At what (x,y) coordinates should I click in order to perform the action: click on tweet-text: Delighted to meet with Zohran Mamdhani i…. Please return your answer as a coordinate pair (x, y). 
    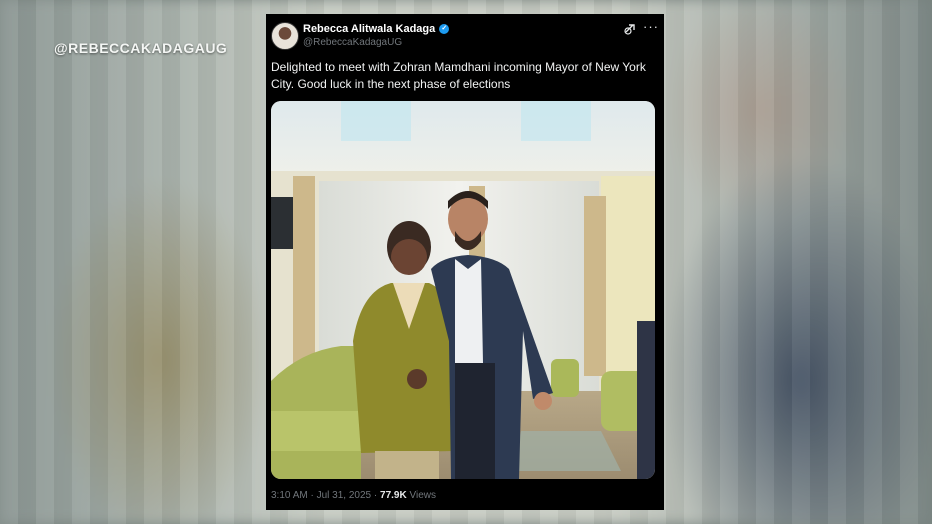
    Looking at the image, I should click on (458, 75).